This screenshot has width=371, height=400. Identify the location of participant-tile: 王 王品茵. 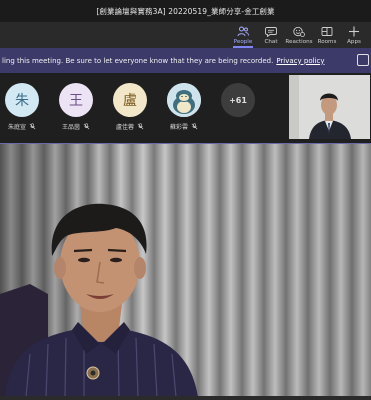
(76, 107).